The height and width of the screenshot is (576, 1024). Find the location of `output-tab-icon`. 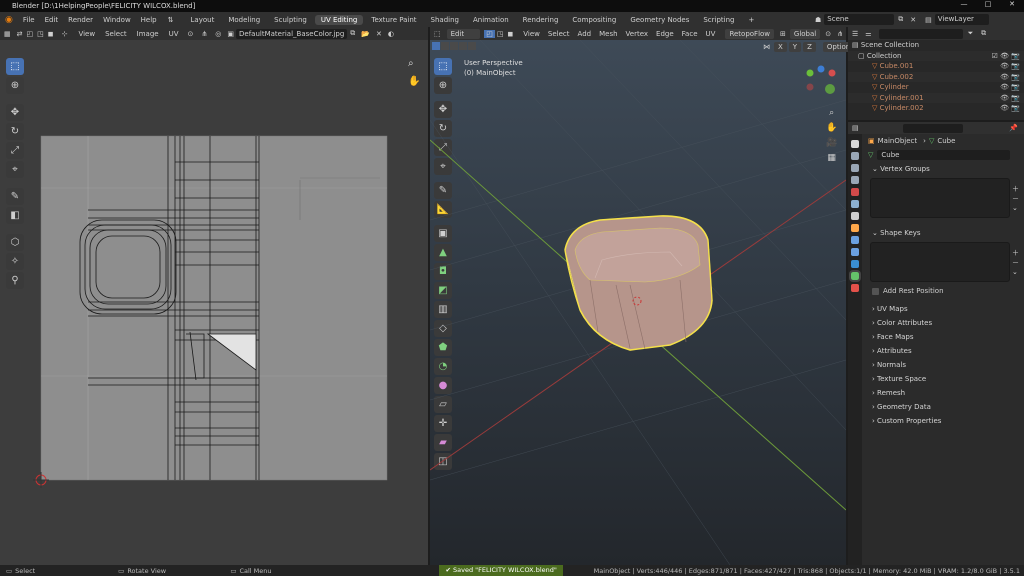

output-tab-icon is located at coordinates (855, 168).